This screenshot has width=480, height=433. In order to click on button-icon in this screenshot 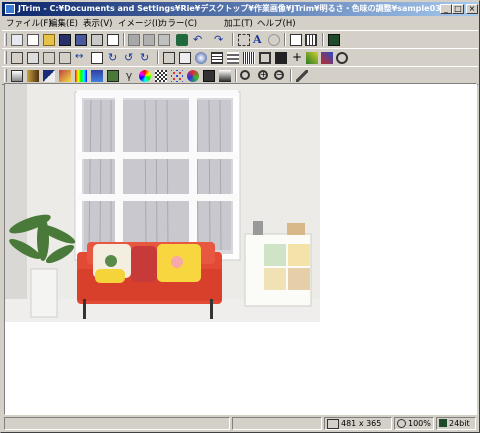, I will do `click(185, 58)`.